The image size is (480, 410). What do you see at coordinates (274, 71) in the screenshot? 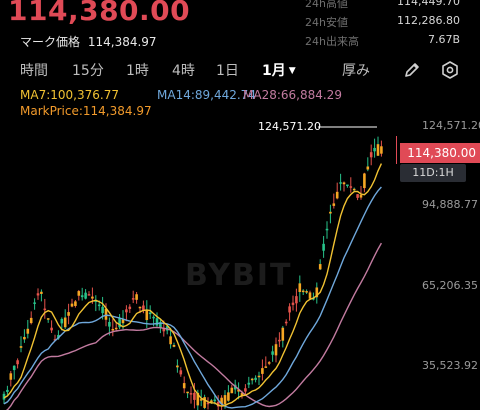
I see `tab-1m-label: 1月` at bounding box center [274, 71].